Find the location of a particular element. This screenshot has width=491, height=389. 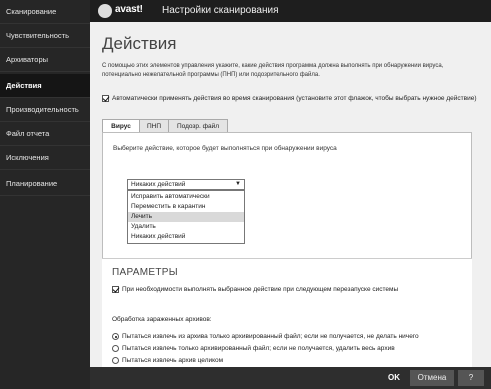

archive-option-3: Пытаться извлечь архив целиком is located at coordinates (287, 360).